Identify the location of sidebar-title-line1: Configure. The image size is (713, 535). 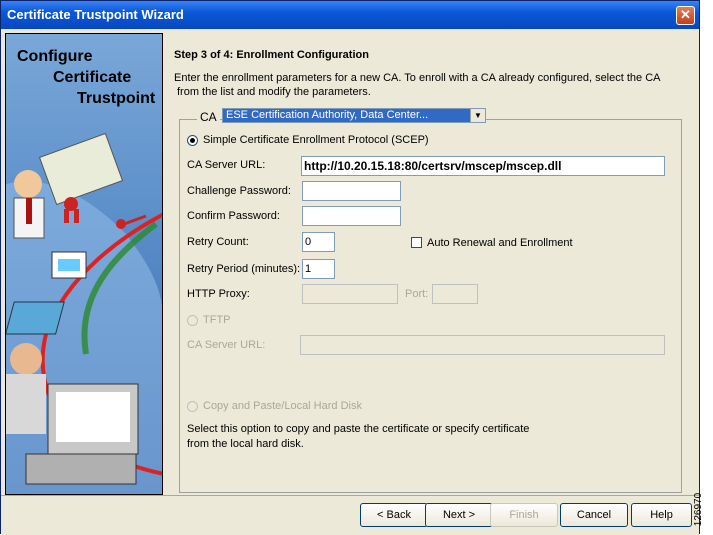
(55, 56).